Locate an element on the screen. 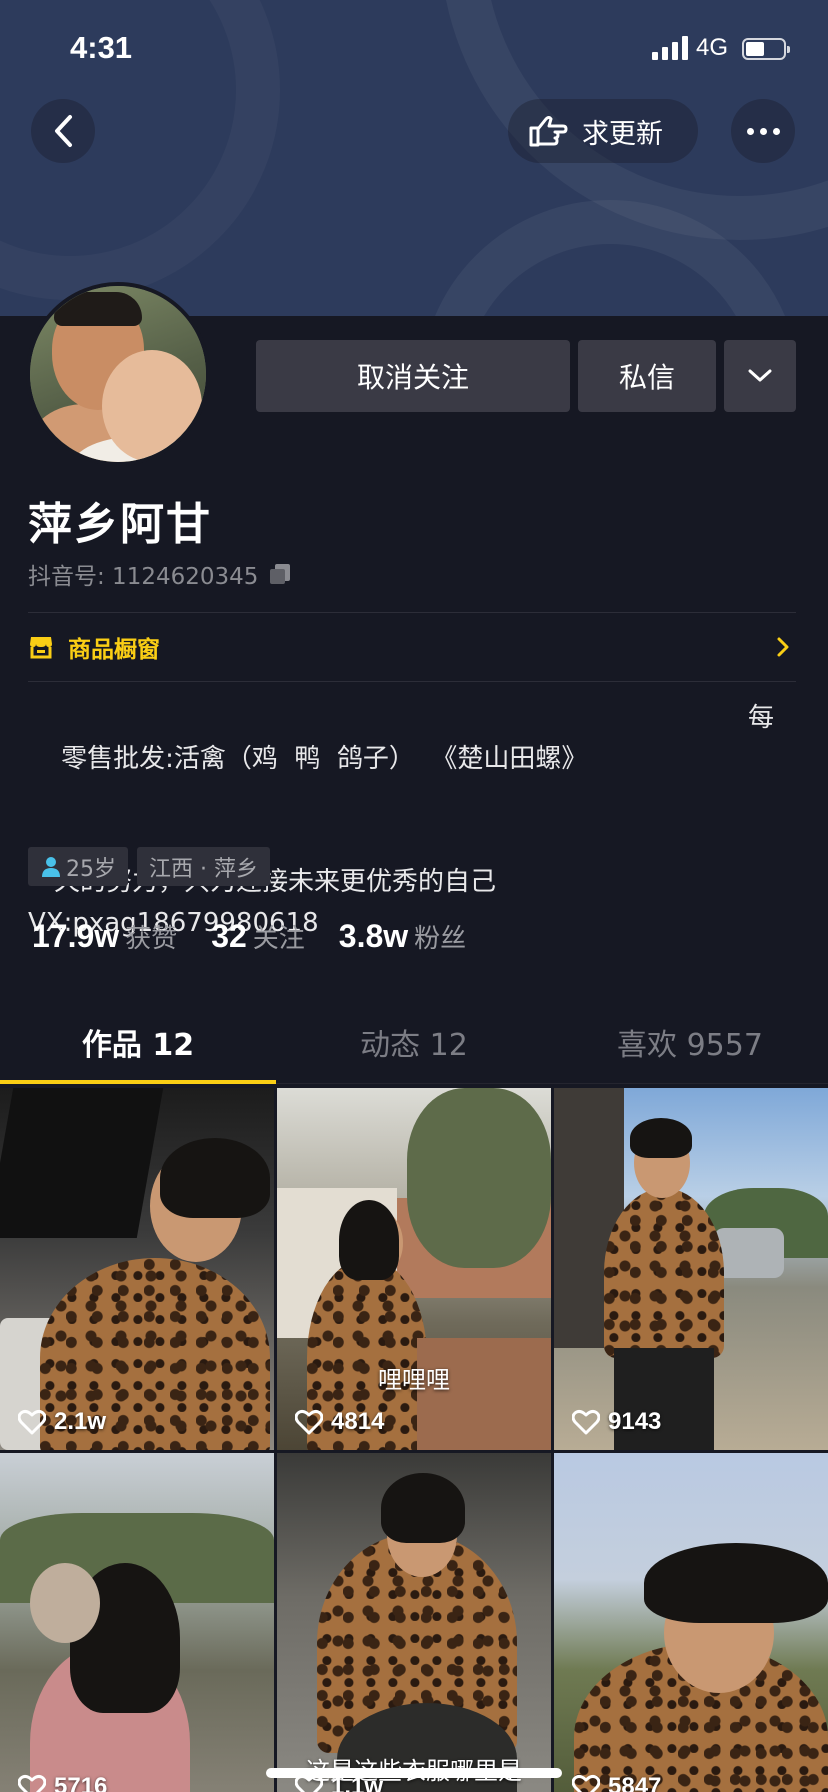 The width and height of the screenshot is (828, 1792). copy-icon is located at coordinates (280, 574).